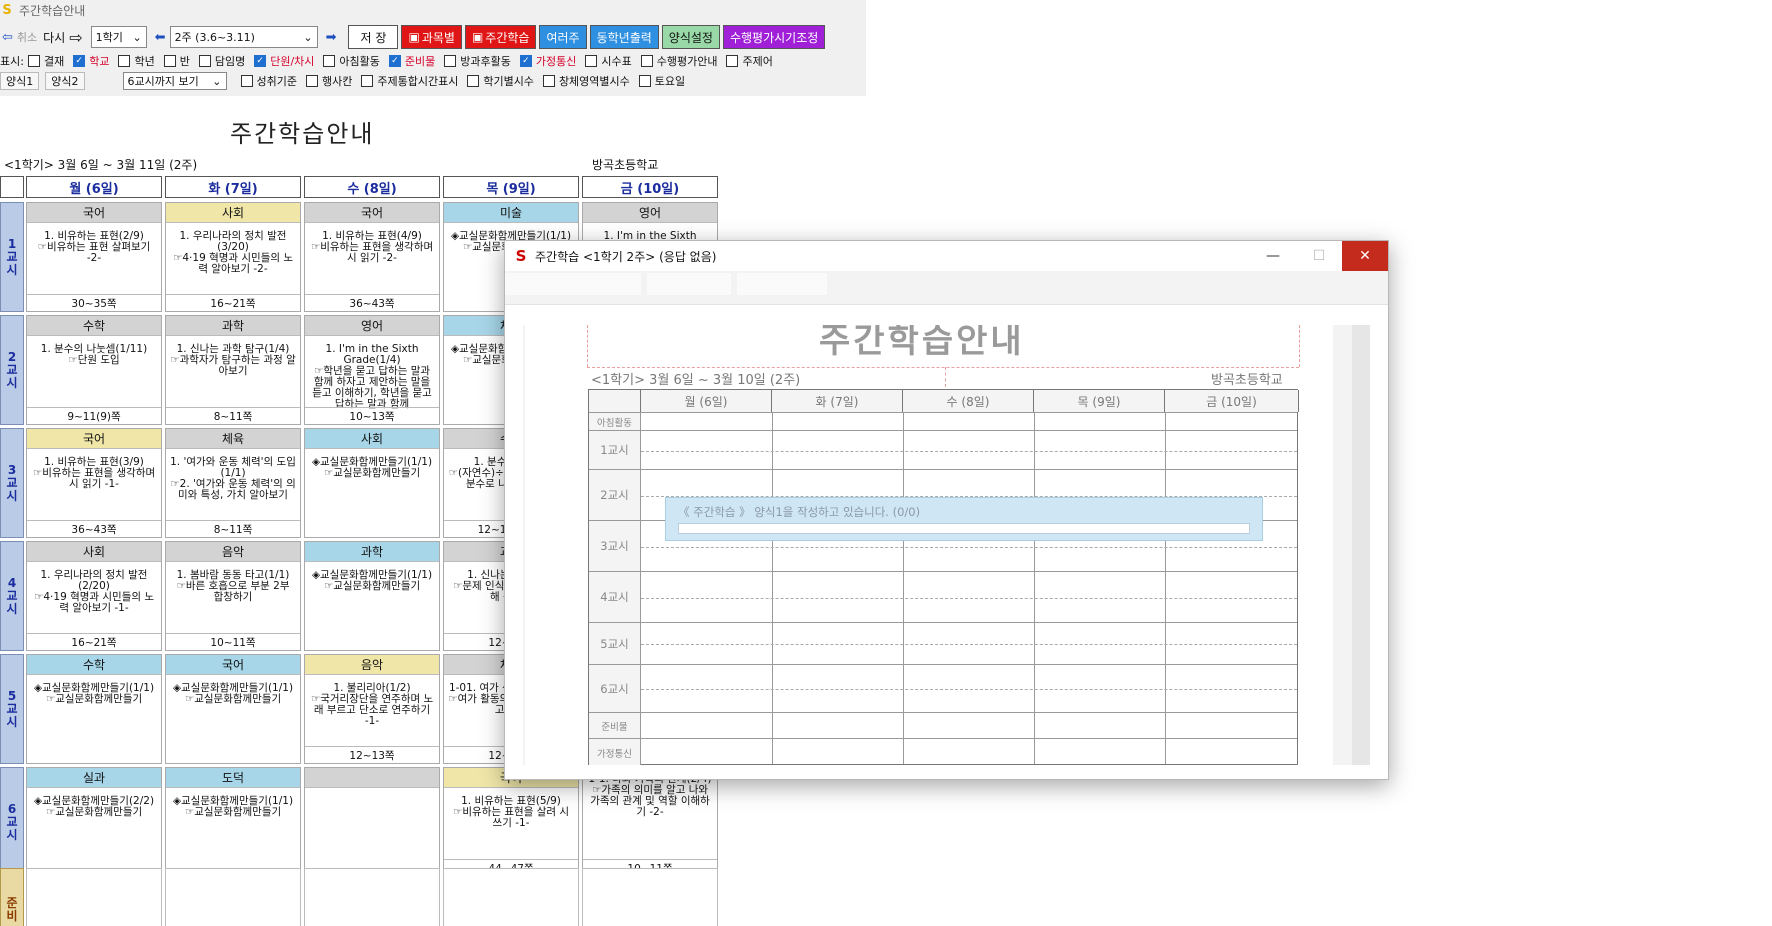 Image resolution: width=1772 pixels, height=926 pixels. I want to click on checkbox-13: 주제어, so click(749, 61).